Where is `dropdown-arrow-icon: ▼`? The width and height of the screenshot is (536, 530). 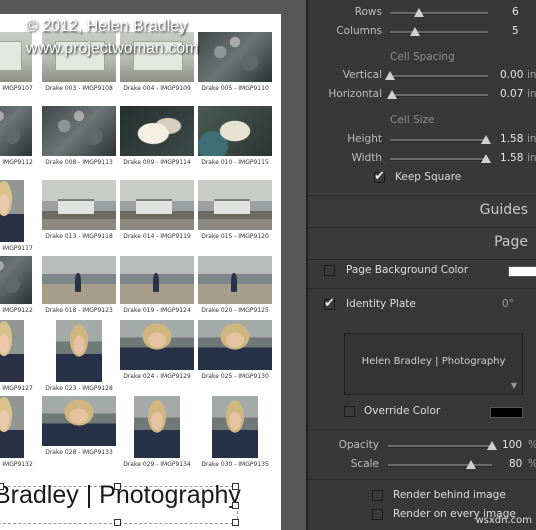 dropdown-arrow-icon: ▼ is located at coordinates (514, 385).